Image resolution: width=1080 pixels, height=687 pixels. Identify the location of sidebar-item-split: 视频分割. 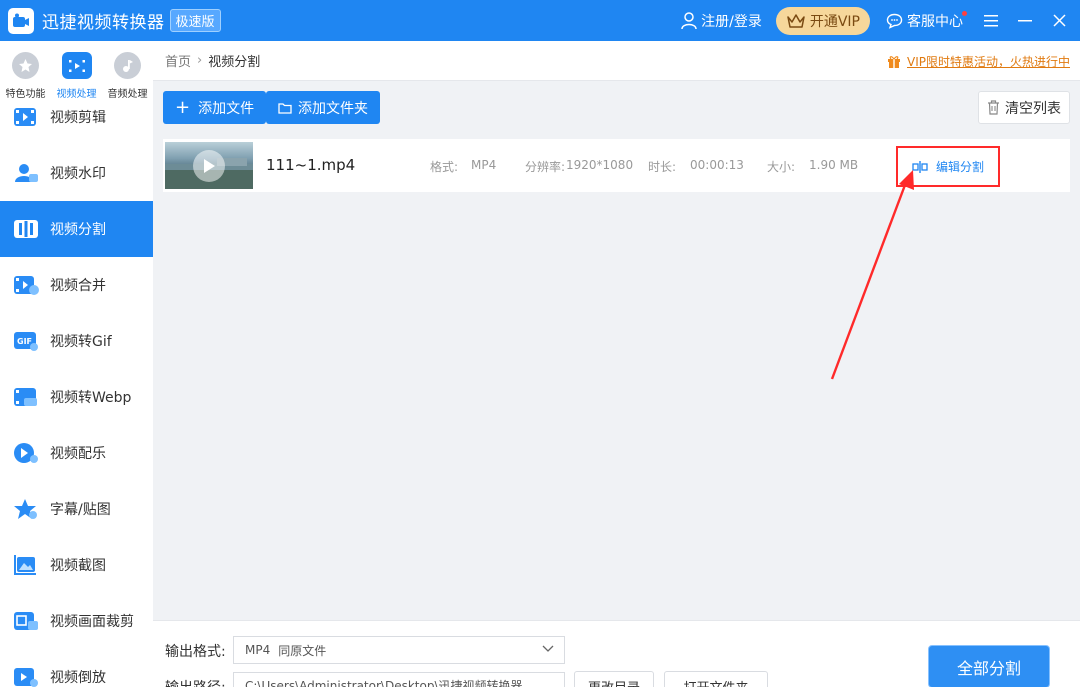
(76, 229).